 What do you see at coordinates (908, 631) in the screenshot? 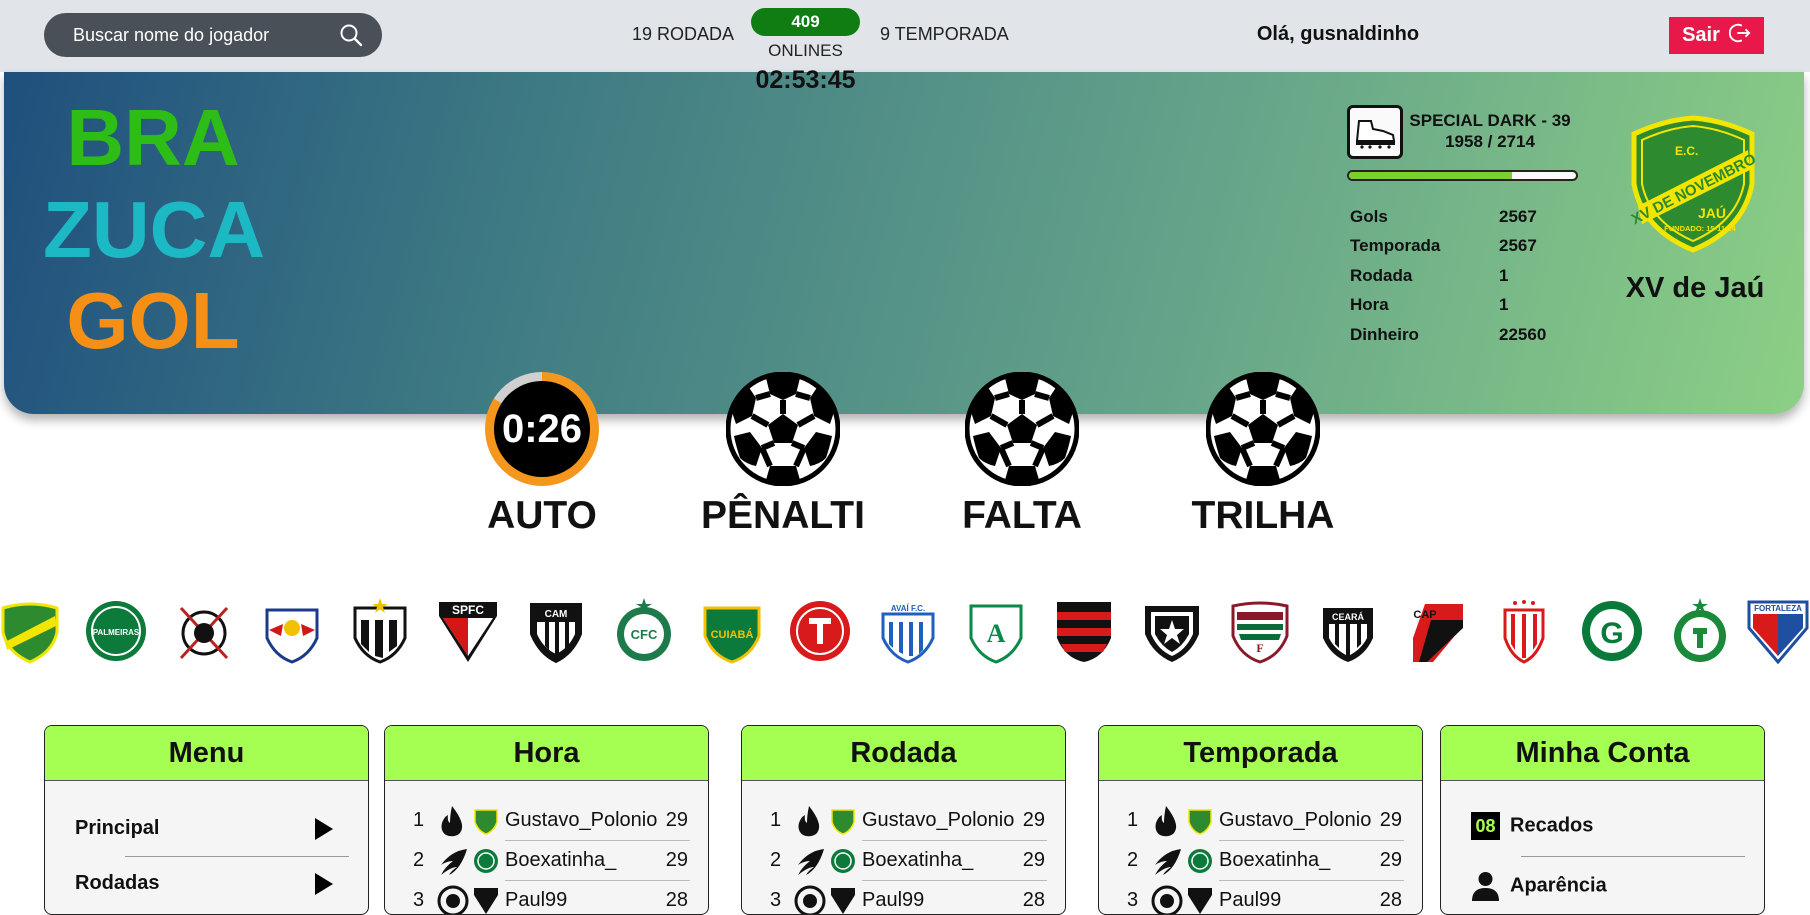
I see `avai-crest-icon: AVAÍ F.C.` at bounding box center [908, 631].